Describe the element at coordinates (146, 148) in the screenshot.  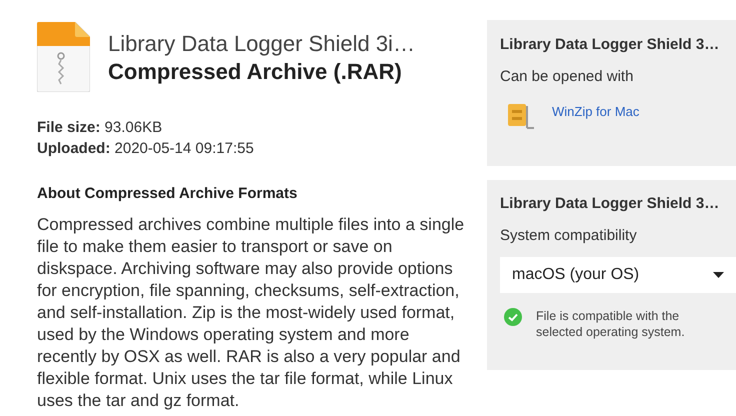
I see `detail-line: Uploaded: 2020-05-14 09:17:55` at that location.